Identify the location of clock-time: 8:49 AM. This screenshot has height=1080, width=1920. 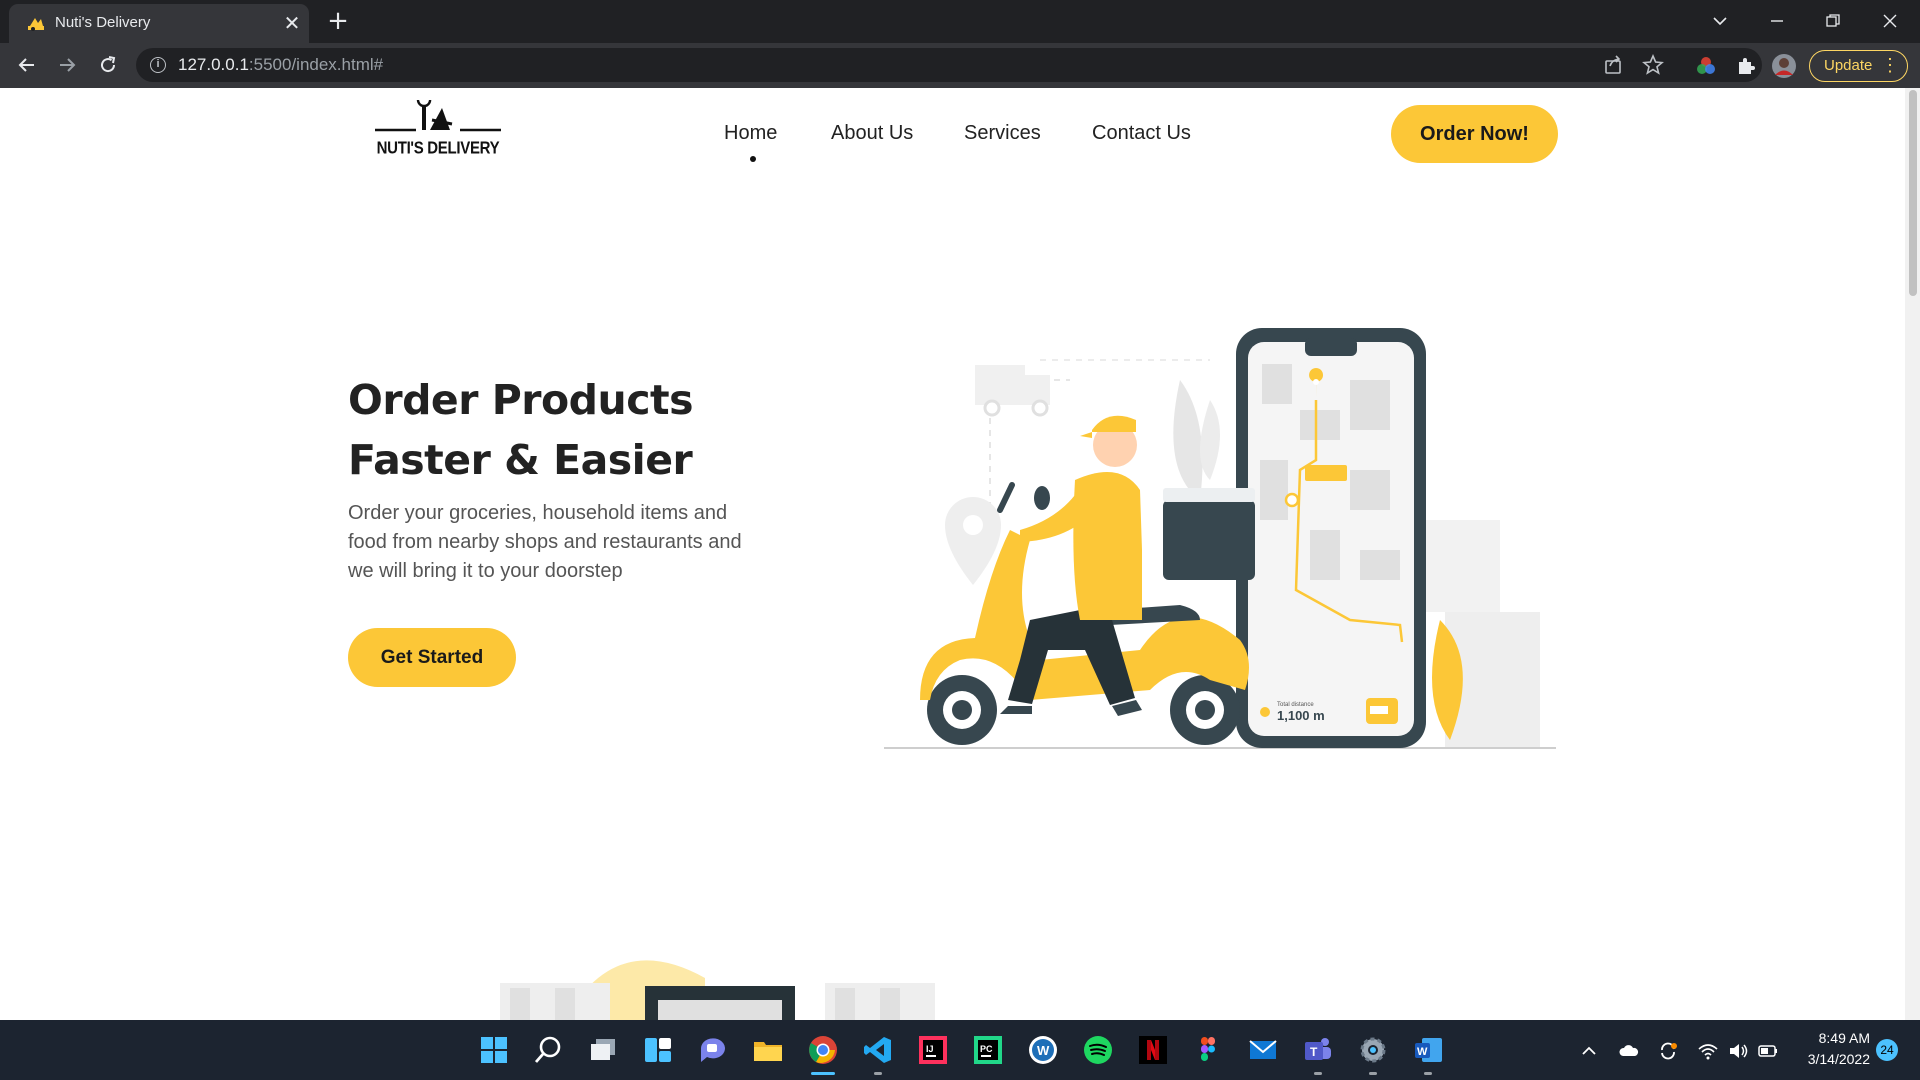
(1835, 1038).